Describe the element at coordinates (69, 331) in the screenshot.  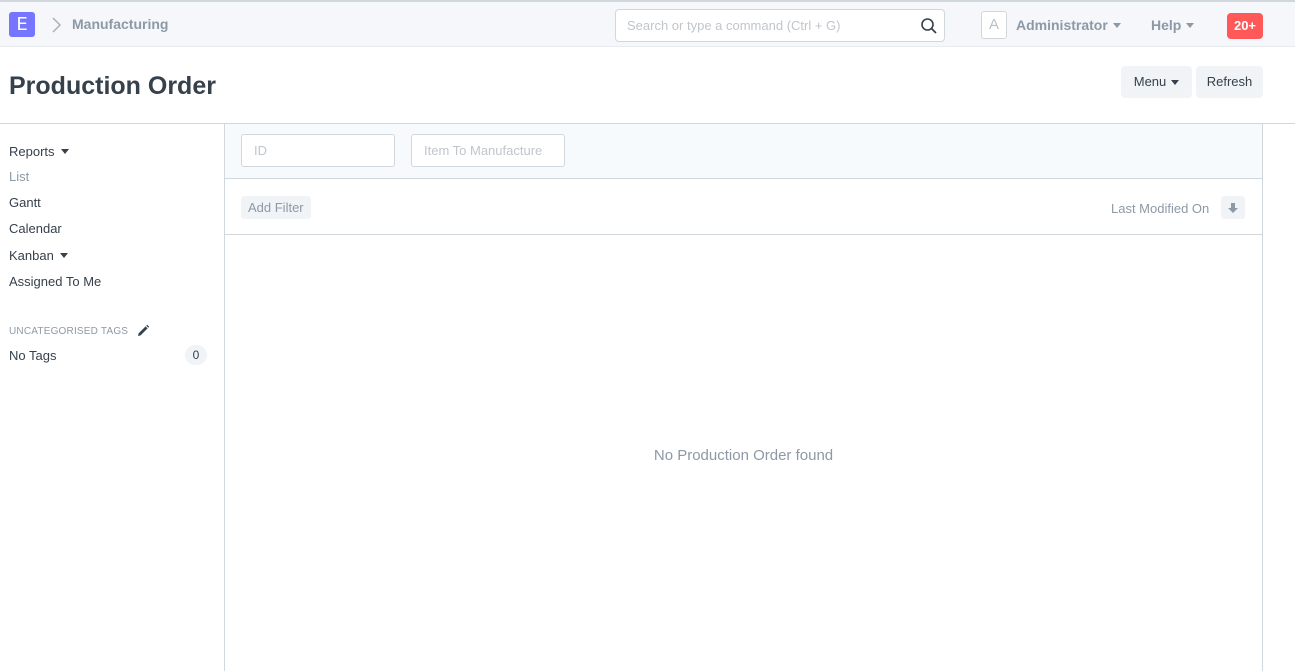
I see `tags-heading-label: Uncategorised Tags` at that location.